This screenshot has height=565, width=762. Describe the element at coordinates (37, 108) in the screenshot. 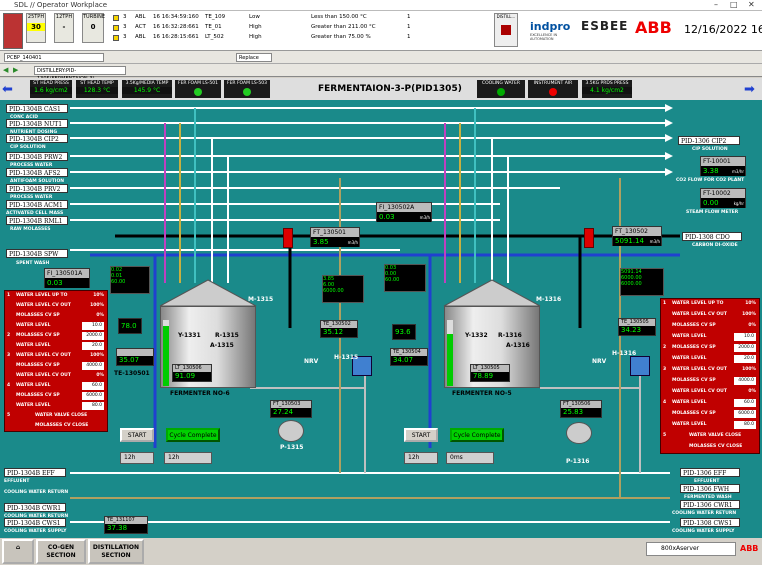

I see `pid-conc-acid: PID-1304B CAS1` at that location.